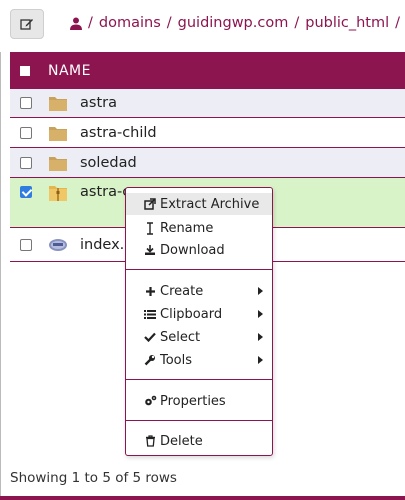  I want to click on download-icon, so click(150, 250).